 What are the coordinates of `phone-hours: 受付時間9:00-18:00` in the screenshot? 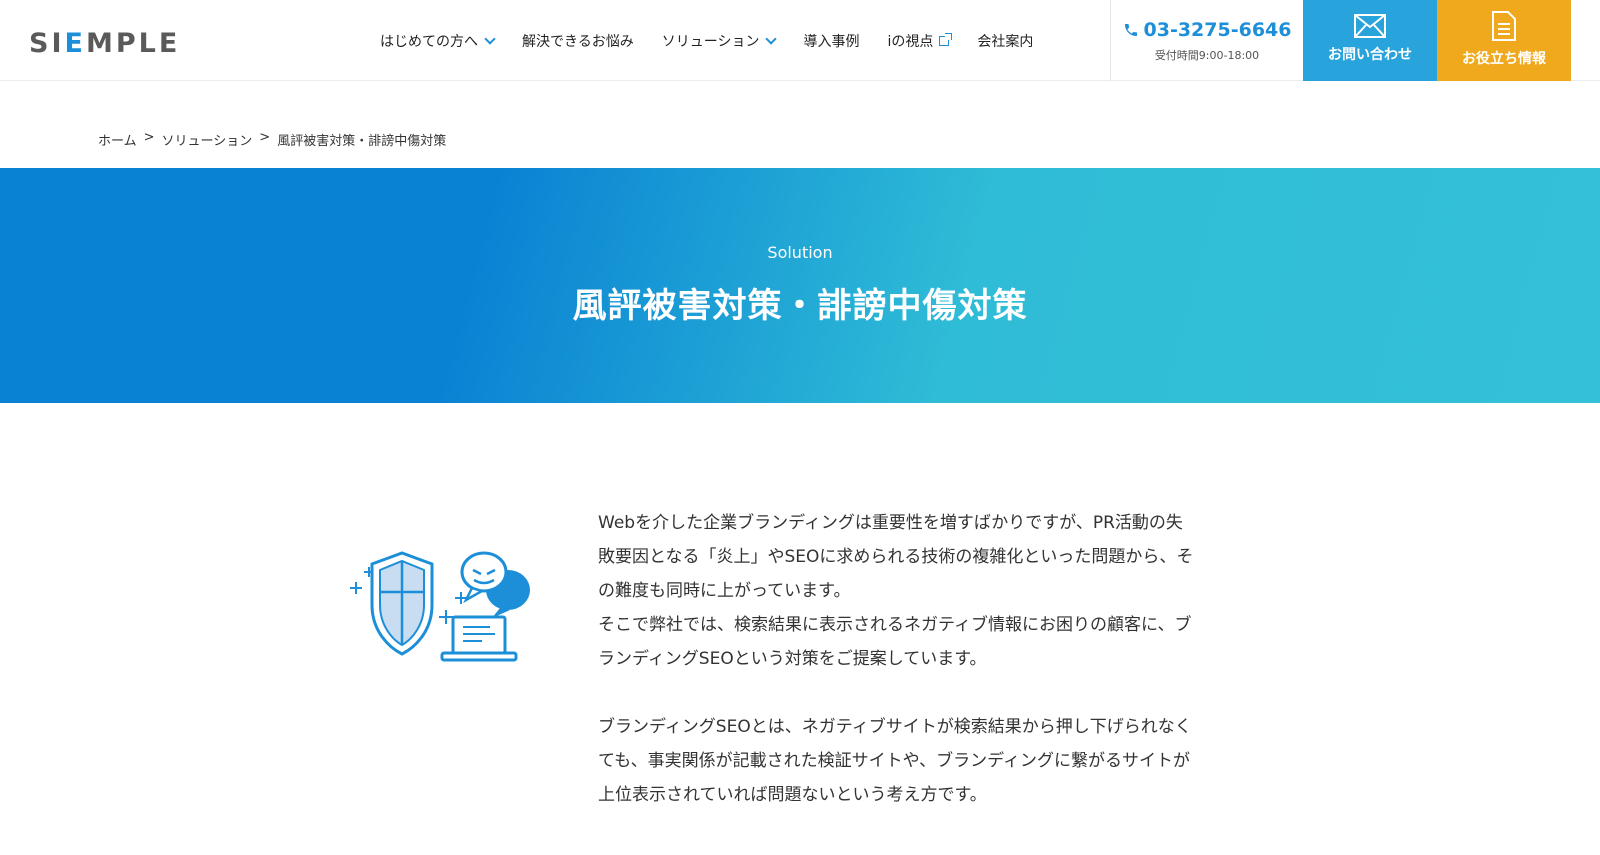 It's located at (1207, 55).